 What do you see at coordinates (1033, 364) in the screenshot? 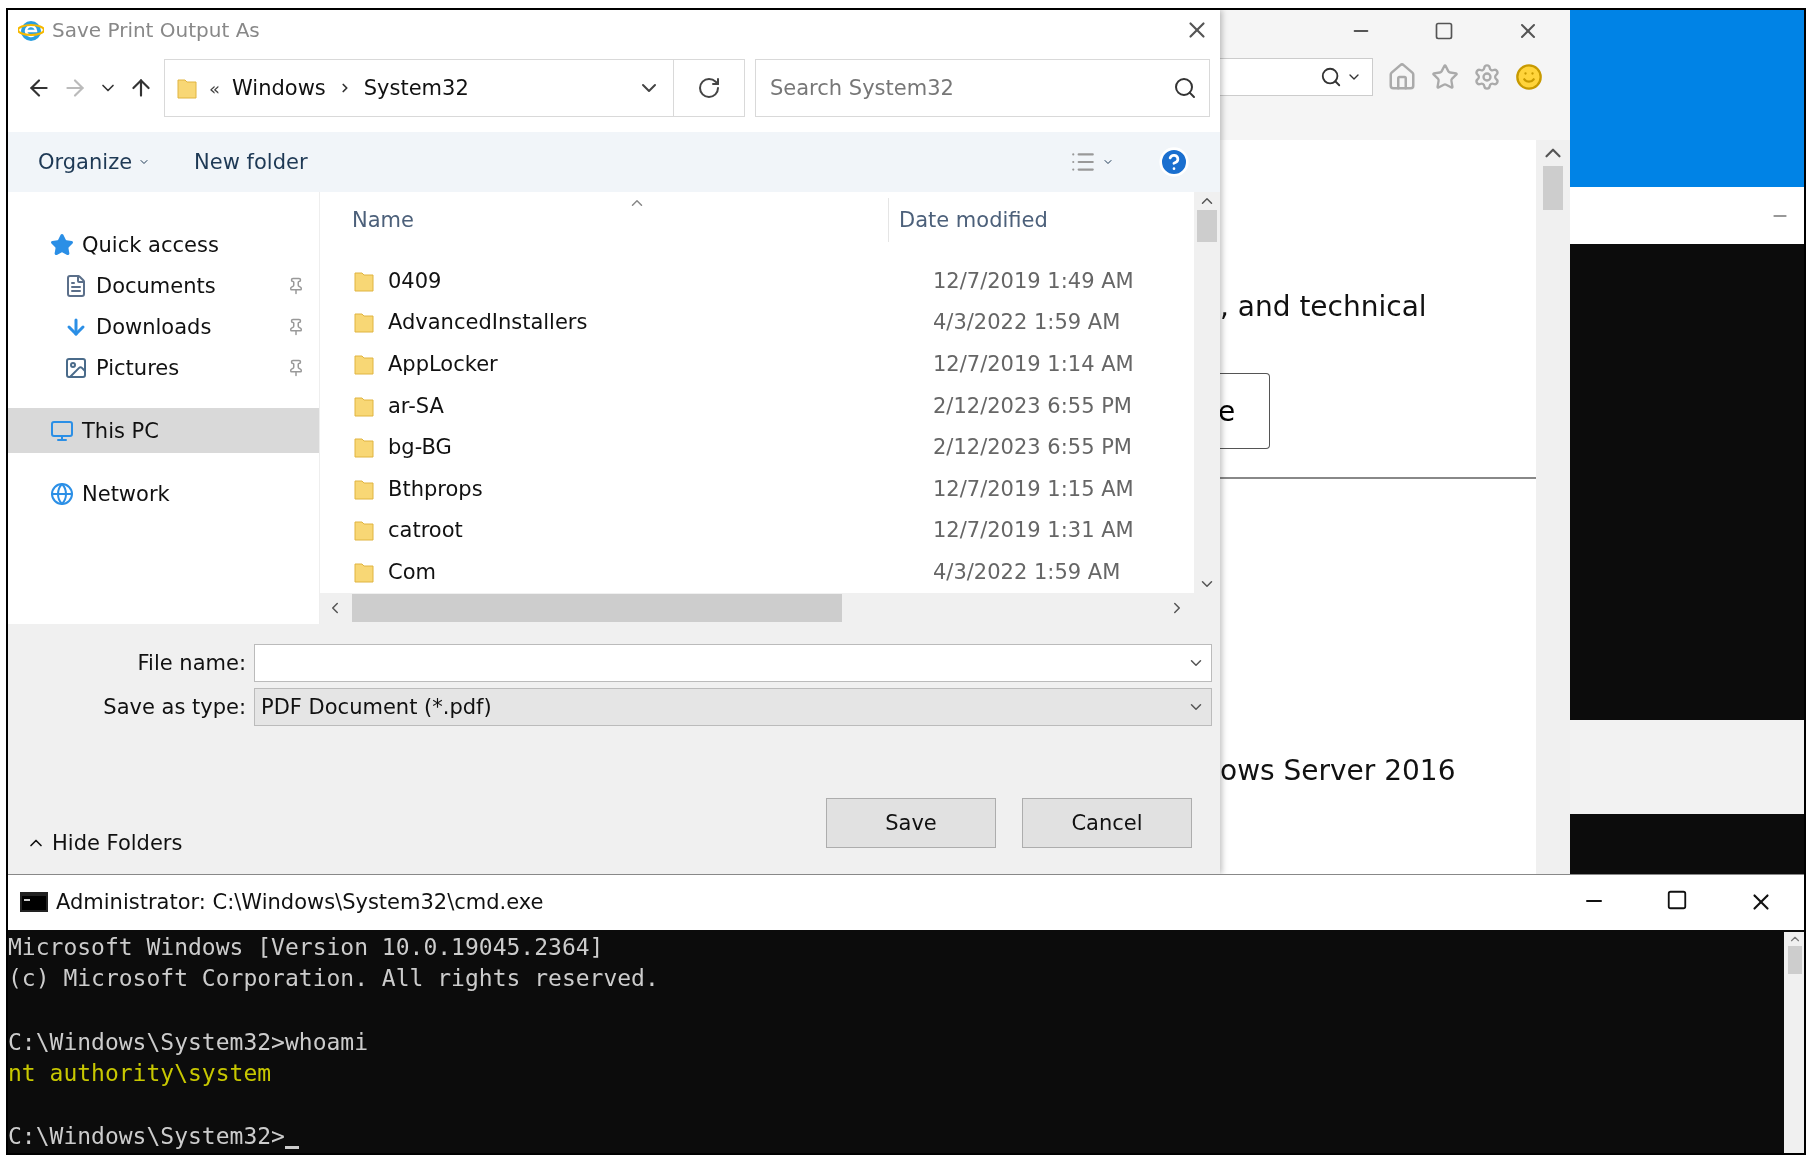
I see `file-date: 12/7/2019 1:14 AM` at bounding box center [1033, 364].